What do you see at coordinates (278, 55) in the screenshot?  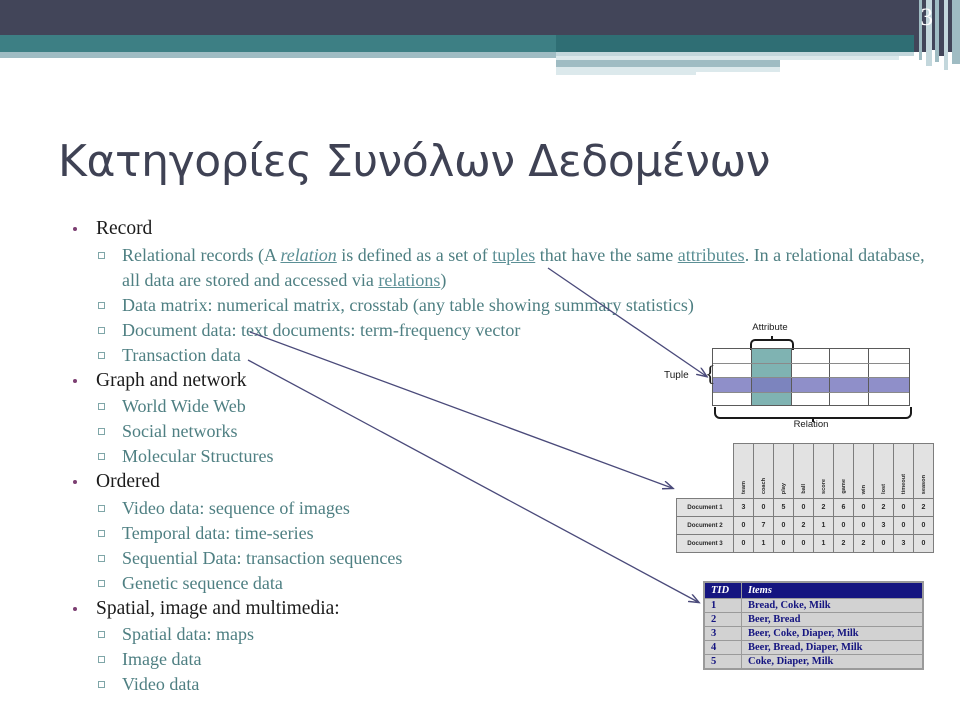 I see `header-steel-strip-left` at bounding box center [278, 55].